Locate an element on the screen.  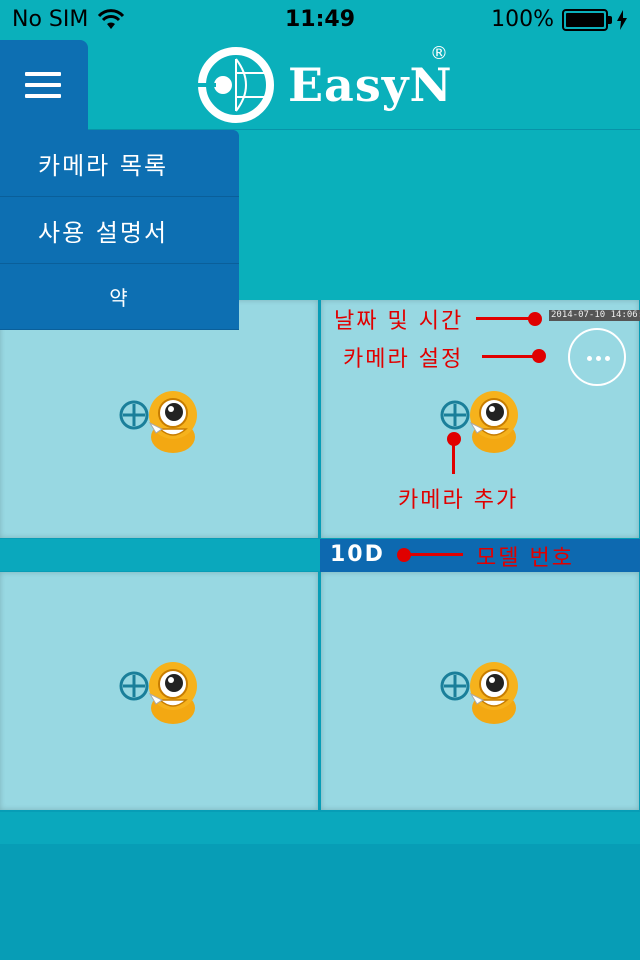
battery-percent: 100% is located at coordinates (522, 19).